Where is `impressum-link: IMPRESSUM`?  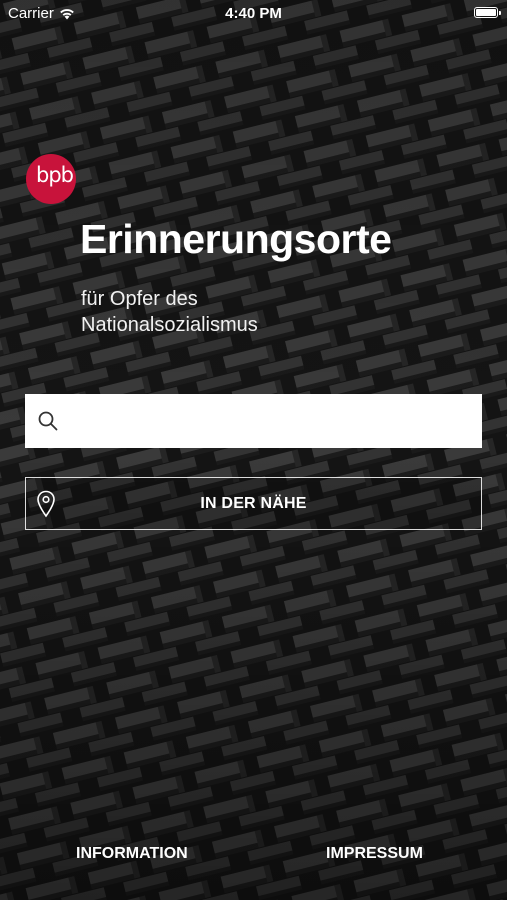
impressum-link: IMPRESSUM is located at coordinates (374, 854).